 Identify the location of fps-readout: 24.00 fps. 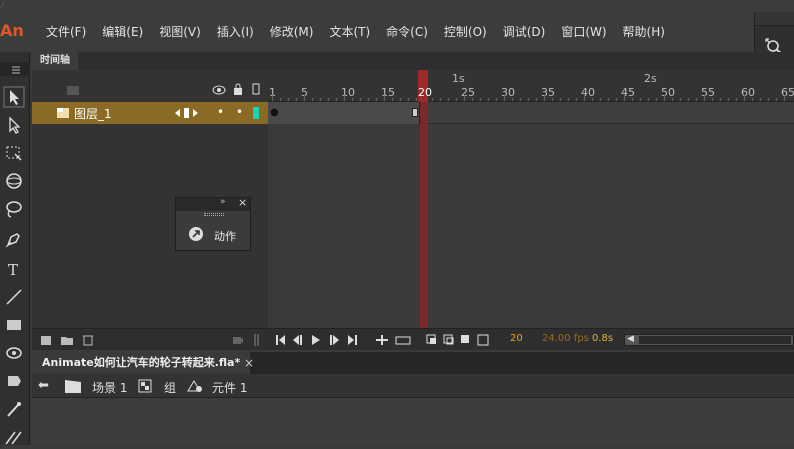
(565, 338).